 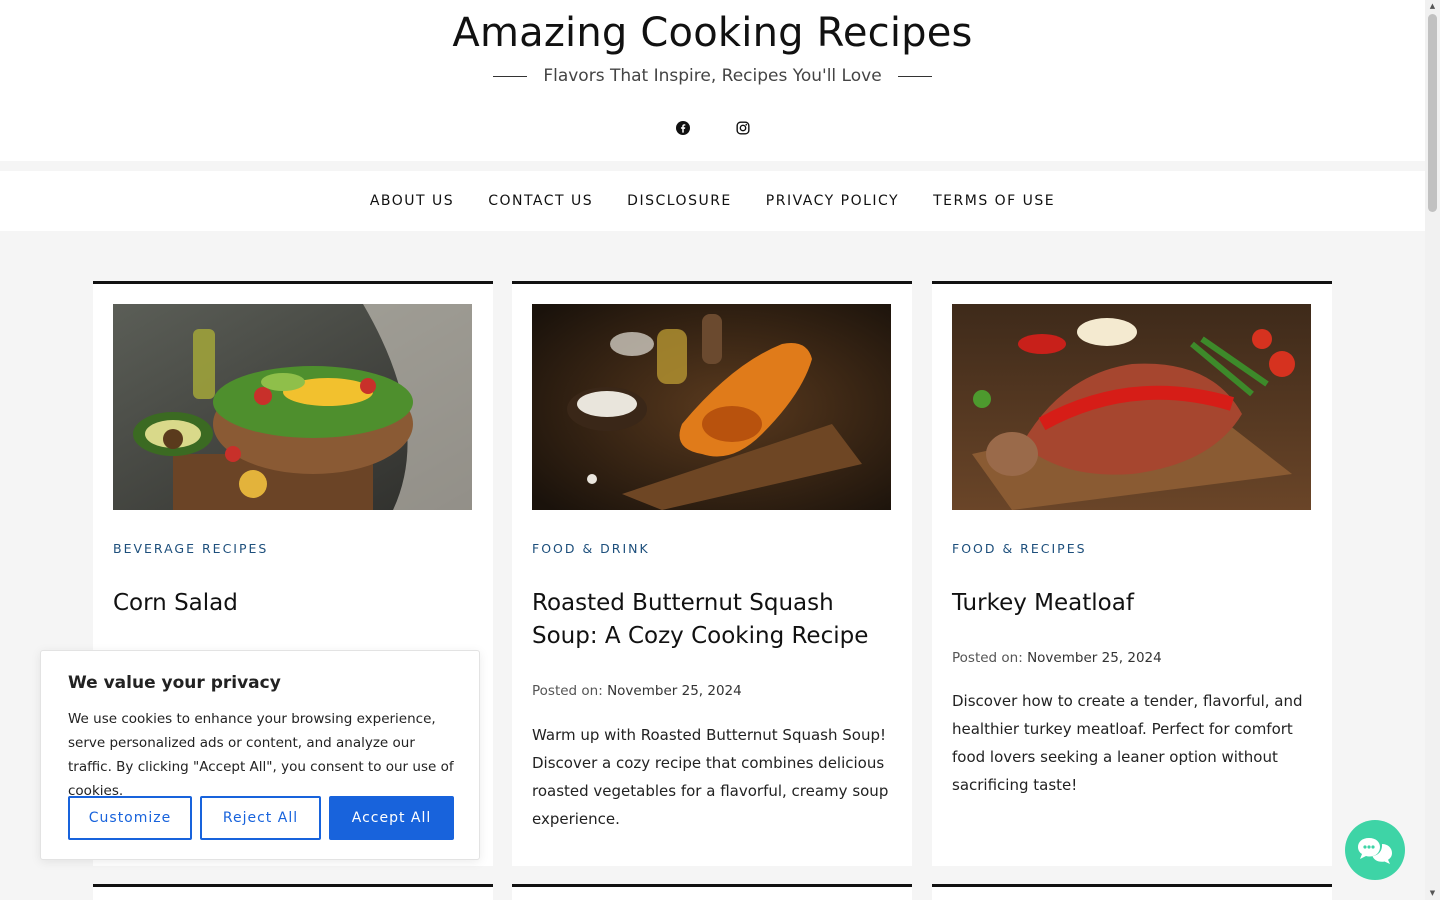 I want to click on post-category: FOOD & DRINK, so click(x=591, y=548).